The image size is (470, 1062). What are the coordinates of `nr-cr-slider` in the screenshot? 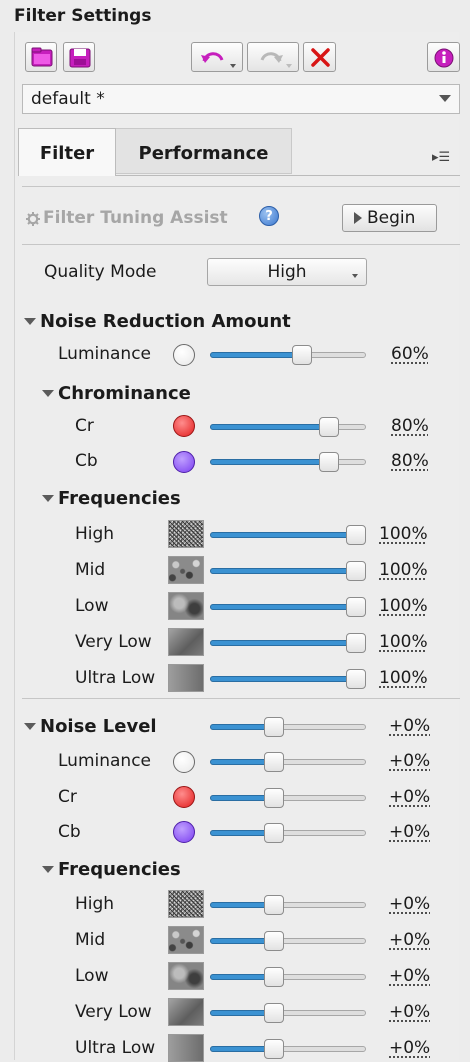 It's located at (288, 427).